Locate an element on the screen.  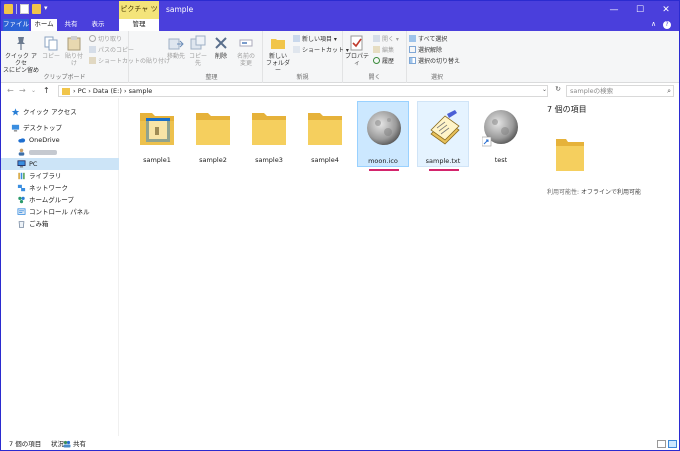
nav-item-pc: PC is located at coordinates (60, 164).